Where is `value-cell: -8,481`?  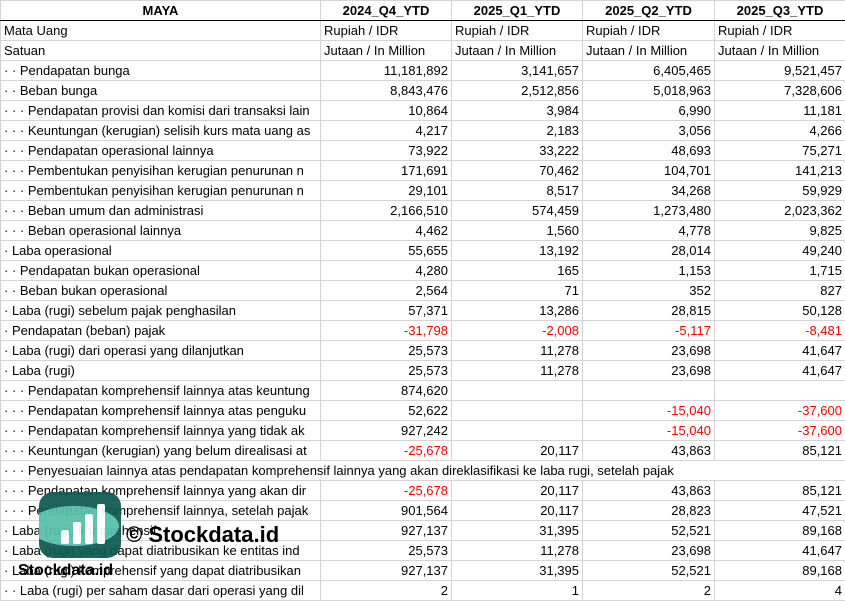 value-cell: -8,481 is located at coordinates (779, 330).